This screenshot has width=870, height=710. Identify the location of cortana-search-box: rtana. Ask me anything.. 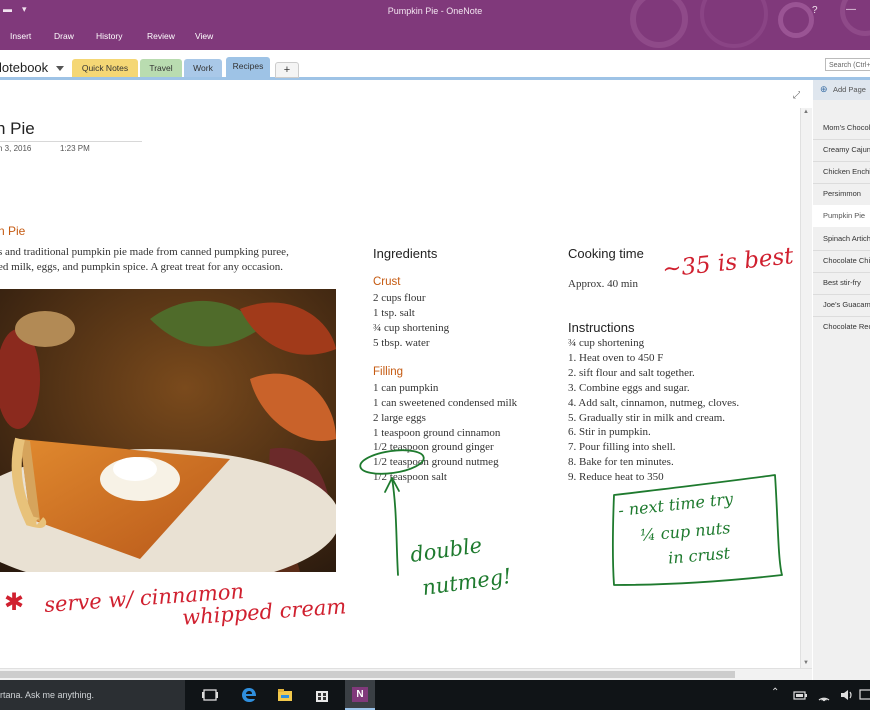
(92, 695).